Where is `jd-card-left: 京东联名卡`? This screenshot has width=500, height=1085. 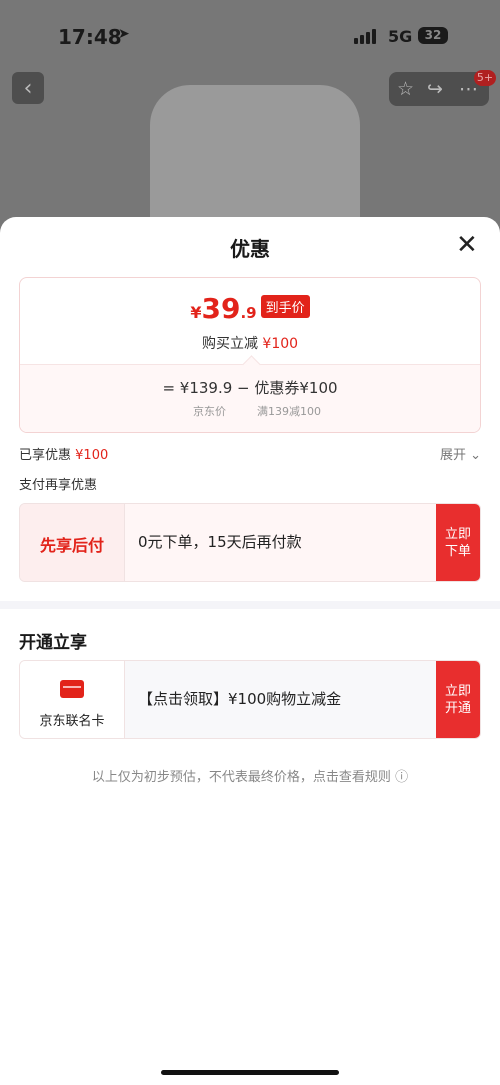
jd-card-left: 京东联名卡 is located at coordinates (72, 699).